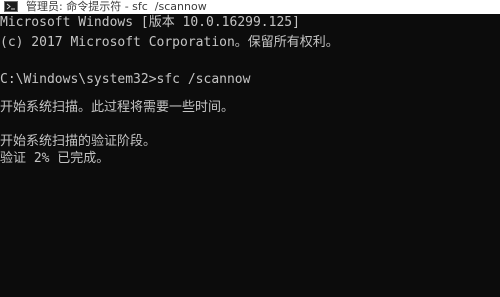 The width and height of the screenshot is (500, 297). I want to click on console-line-version: Microsoft Windows [版本 10.0.16299.125], so click(150, 22).